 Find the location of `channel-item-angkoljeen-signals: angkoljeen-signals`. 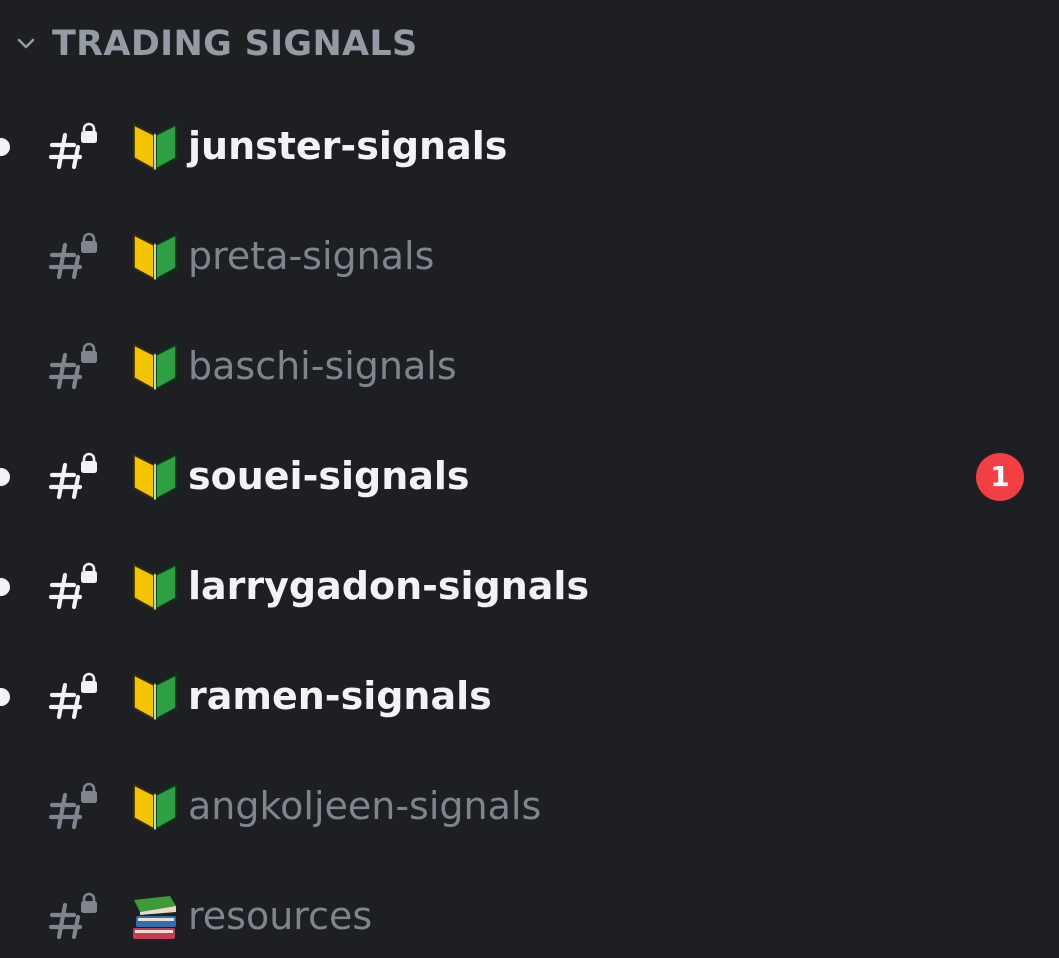

channel-item-angkoljeen-signals: angkoljeen-signals is located at coordinates (529, 807).